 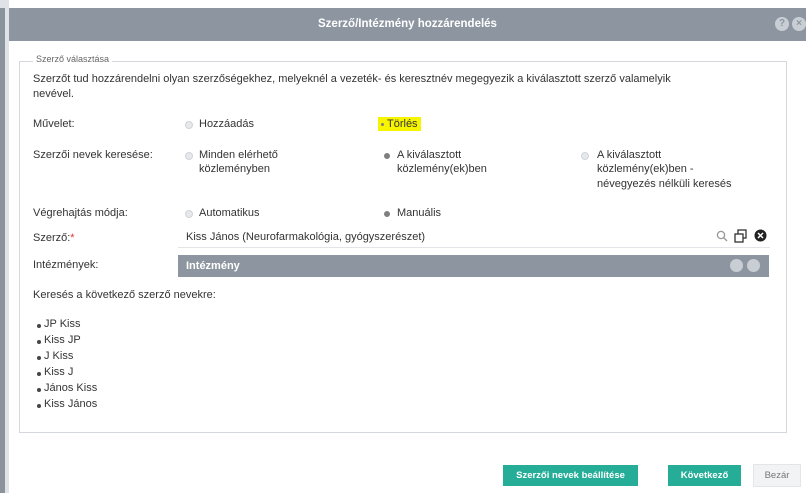 What do you see at coordinates (570, 475) in the screenshot?
I see `set-author-names-button: Szerzői nevek beállítése` at bounding box center [570, 475].